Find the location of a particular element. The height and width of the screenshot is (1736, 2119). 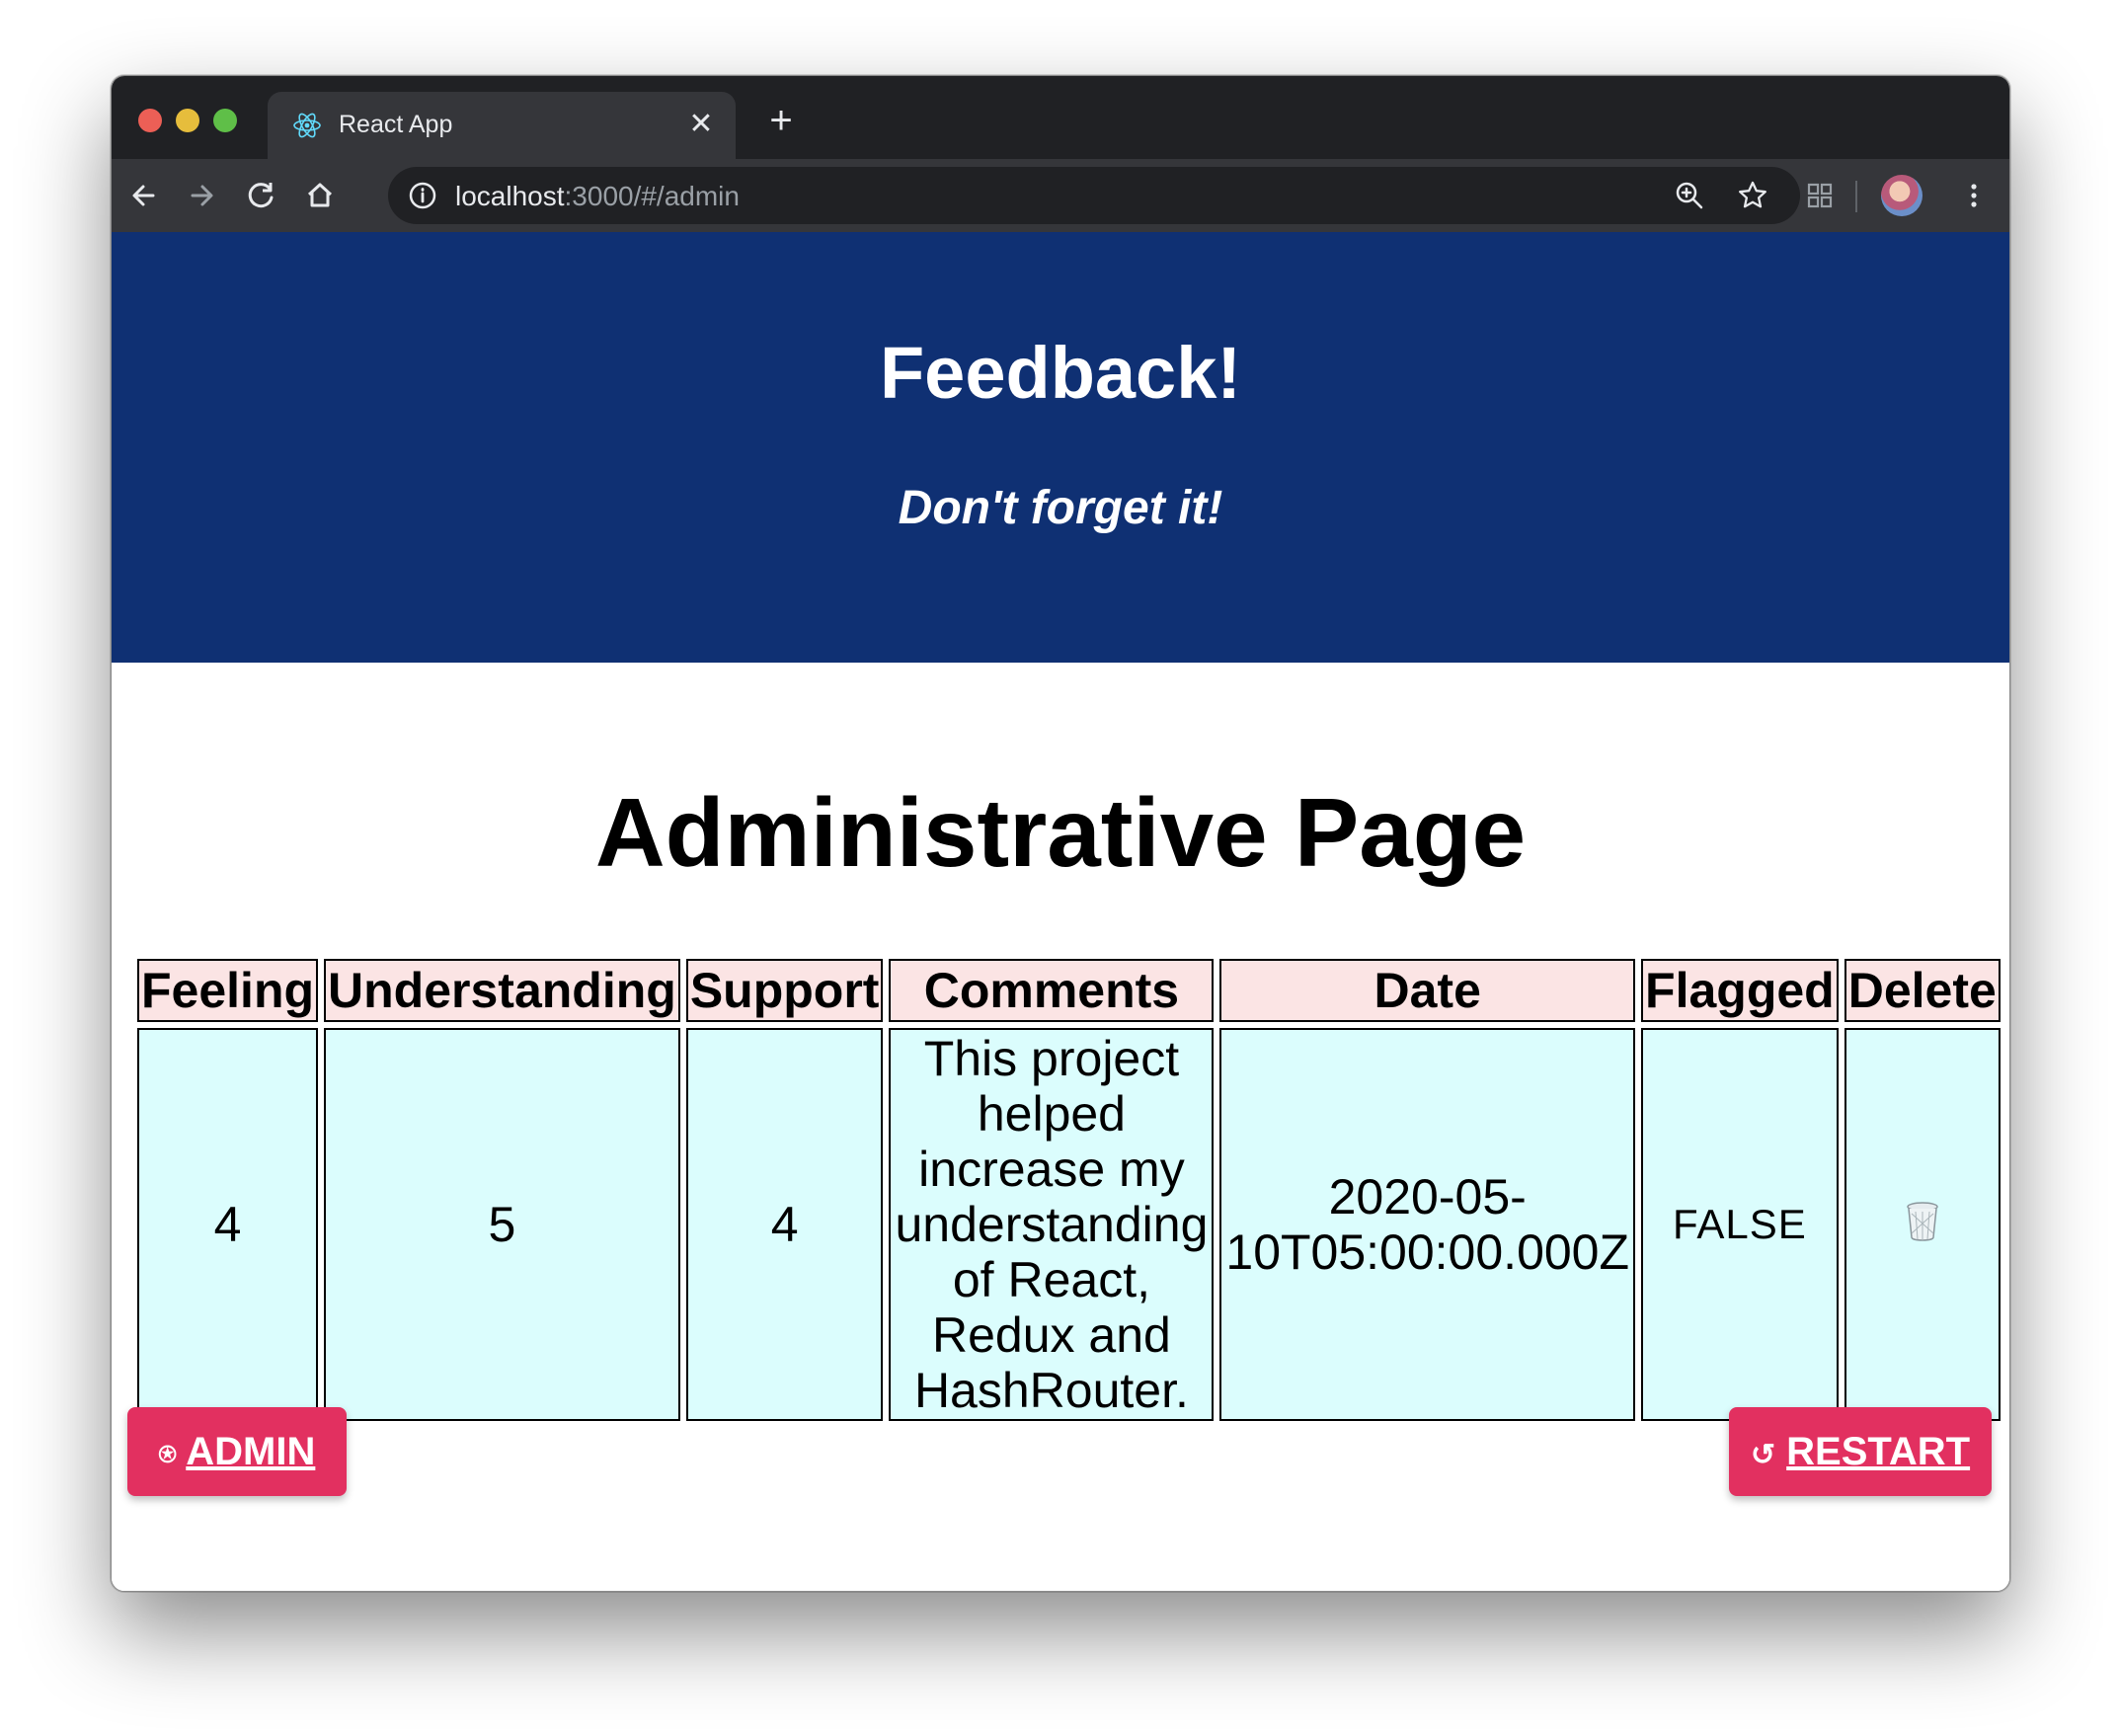

avatar is located at coordinates (1902, 195).